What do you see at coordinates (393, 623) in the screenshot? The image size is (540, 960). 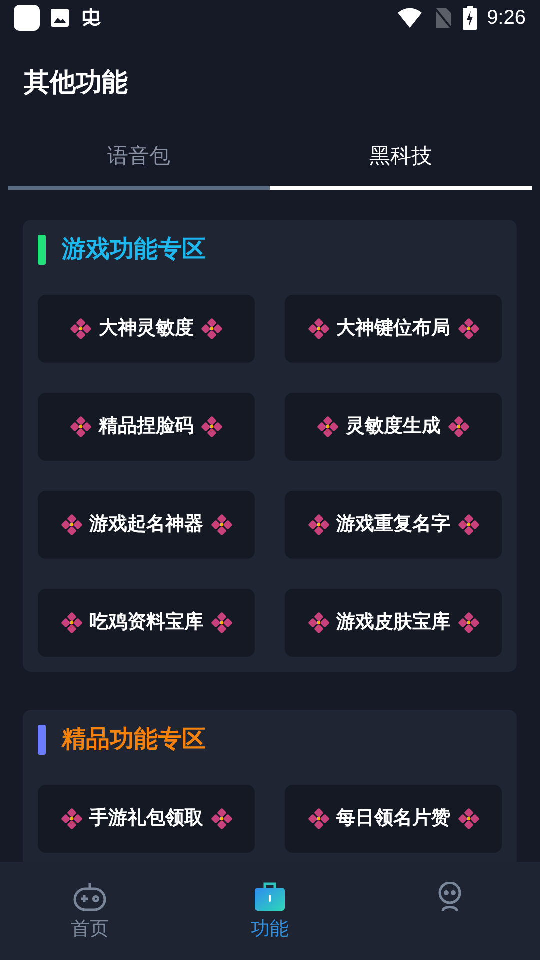 I see `feature-button: 游戏皮肤宝库` at bounding box center [393, 623].